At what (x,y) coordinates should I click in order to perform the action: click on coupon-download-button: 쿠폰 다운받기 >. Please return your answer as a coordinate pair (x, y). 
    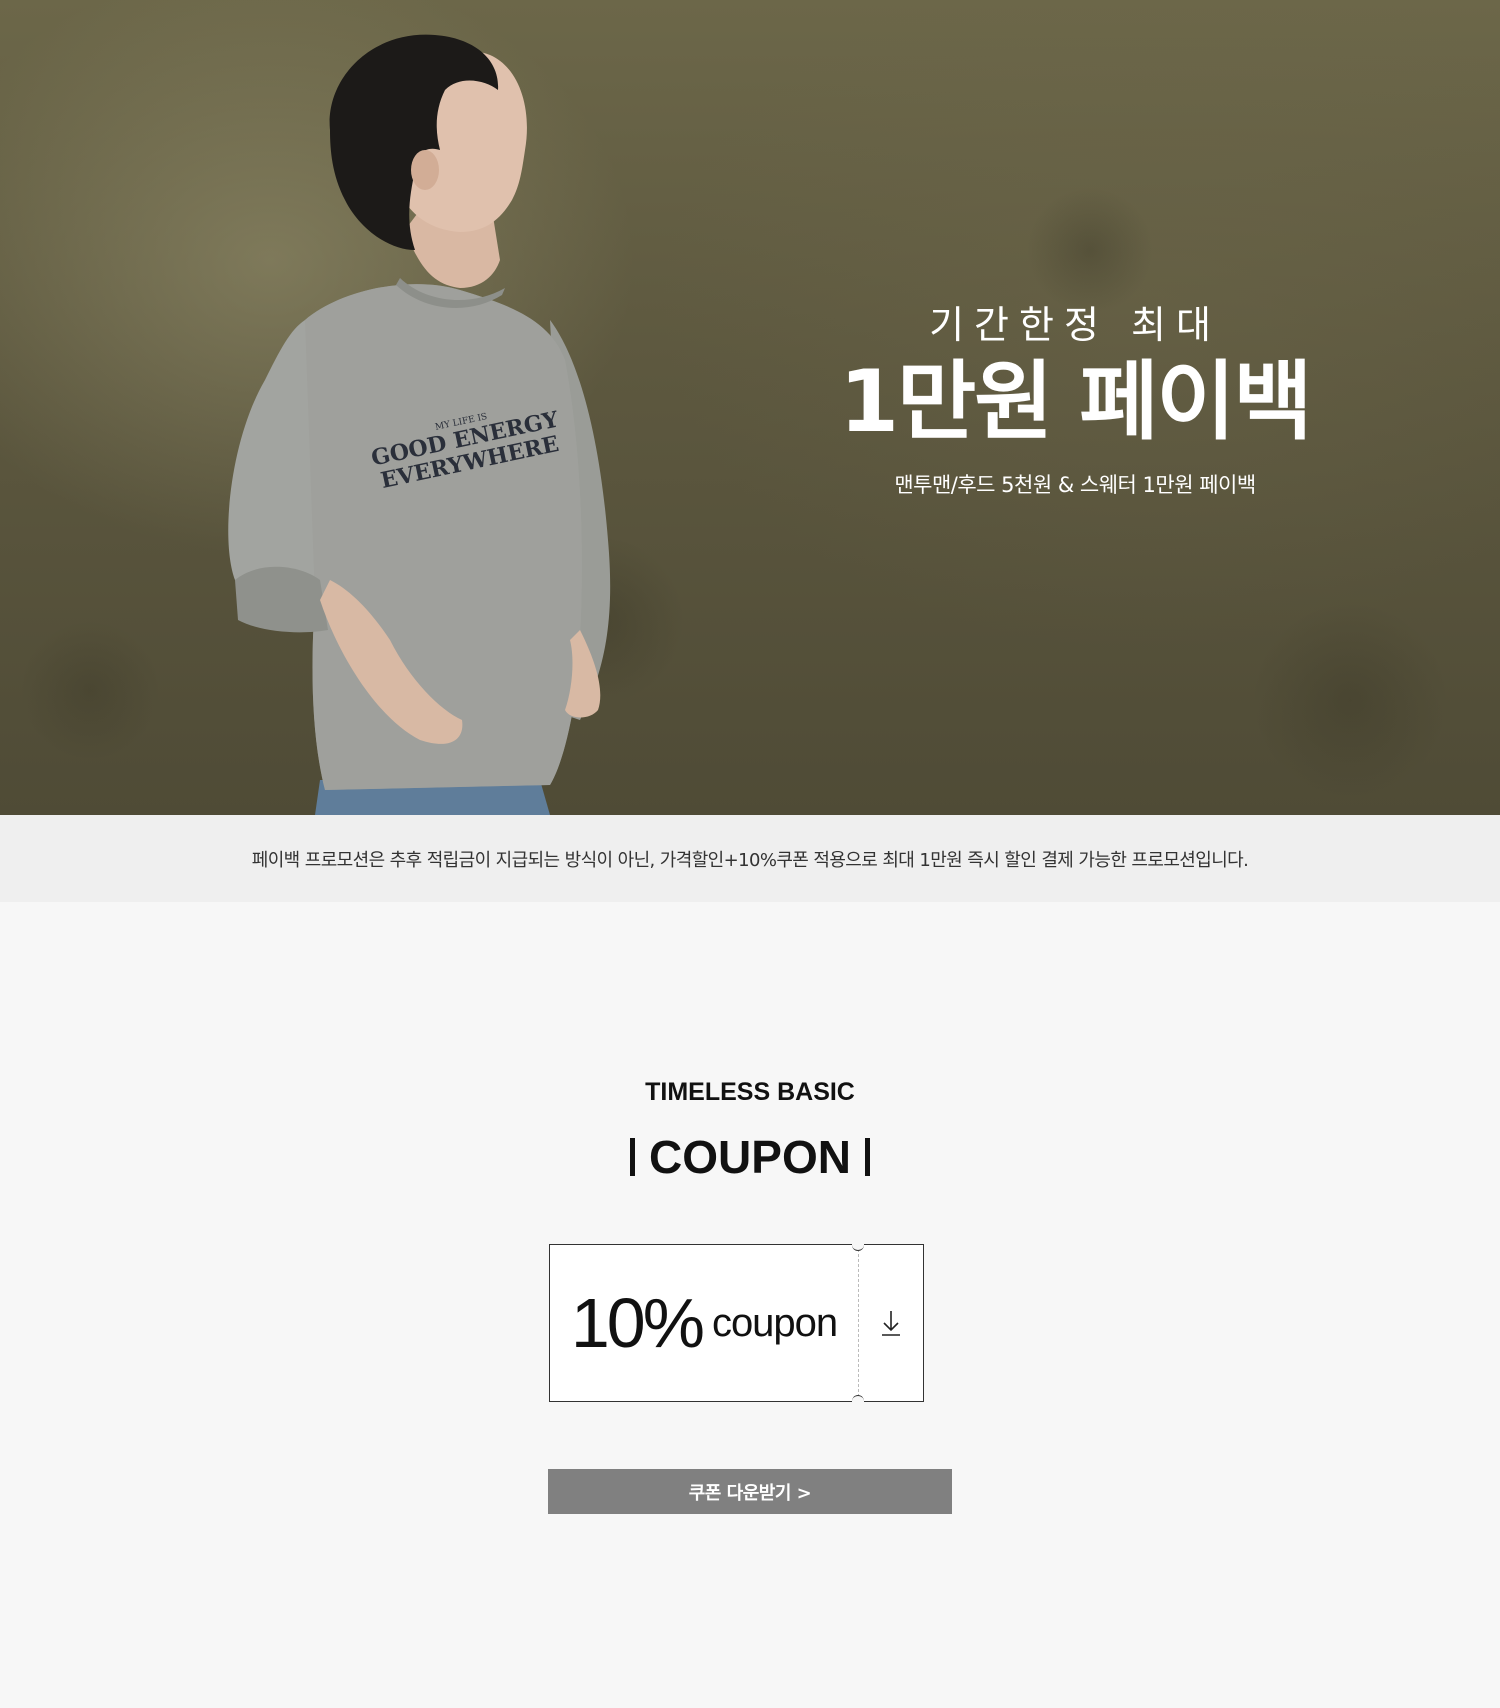
    Looking at the image, I should click on (750, 1491).